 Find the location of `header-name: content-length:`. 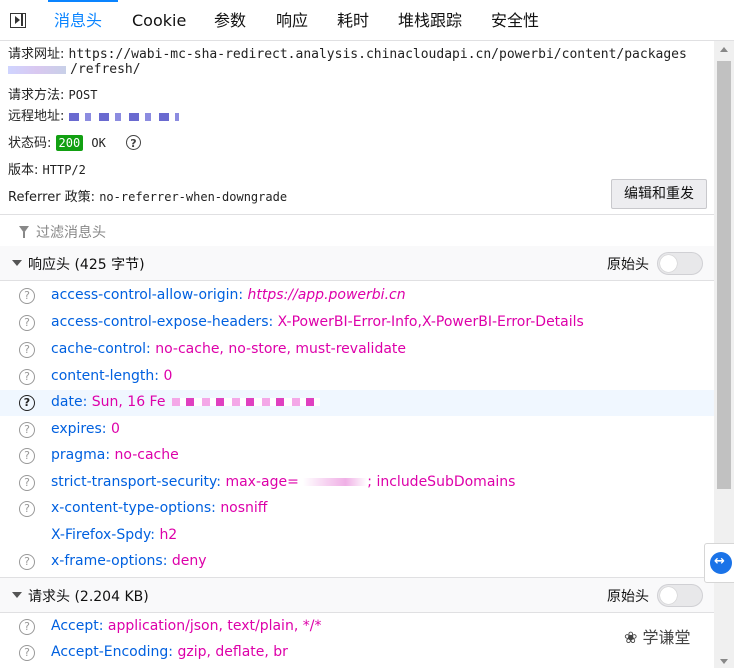

header-name: content-length: is located at coordinates (105, 376).